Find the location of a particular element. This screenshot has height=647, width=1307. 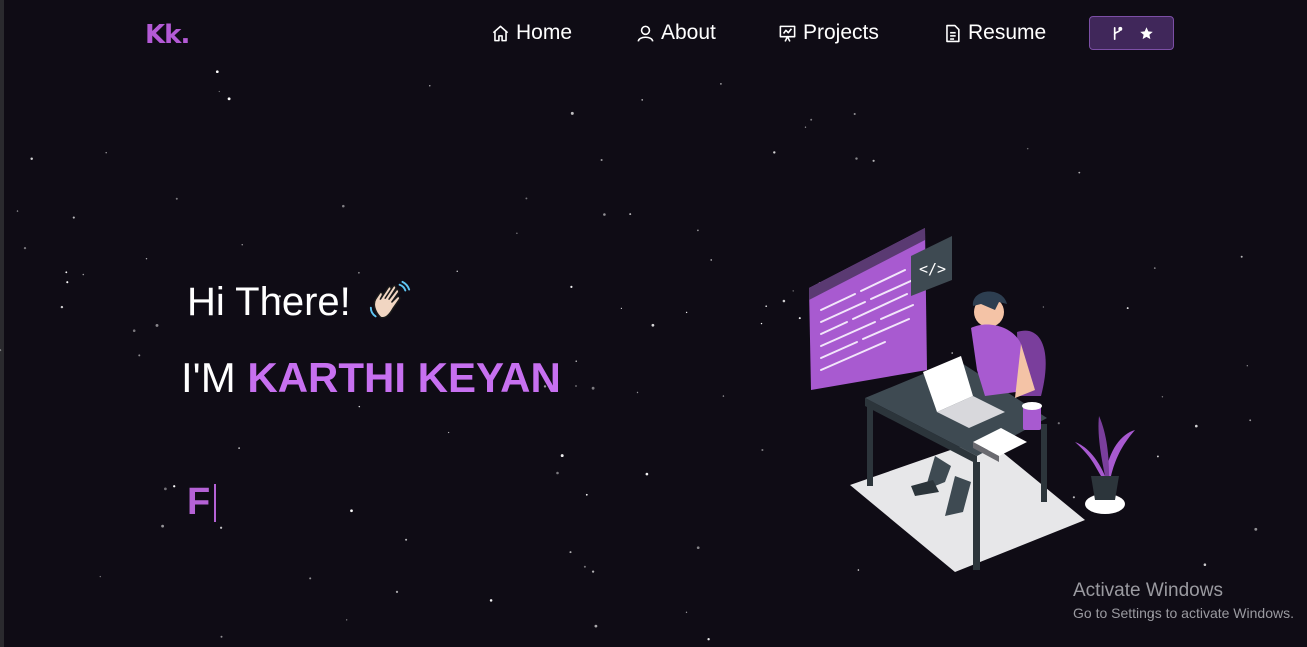

developer-at-desk-illustration: </> is located at coordinates (972, 400).